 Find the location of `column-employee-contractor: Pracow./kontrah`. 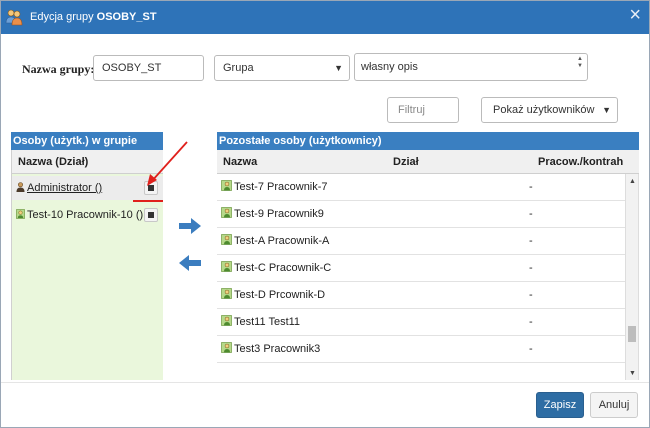

column-employee-contractor: Pracow./kontrah is located at coordinates (580, 162).